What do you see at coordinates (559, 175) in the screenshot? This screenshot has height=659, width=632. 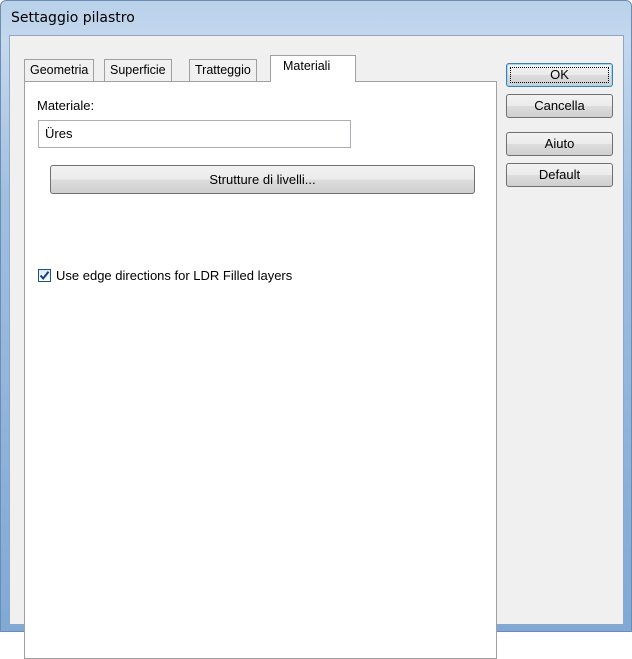 I see `default-button: Default` at bounding box center [559, 175].